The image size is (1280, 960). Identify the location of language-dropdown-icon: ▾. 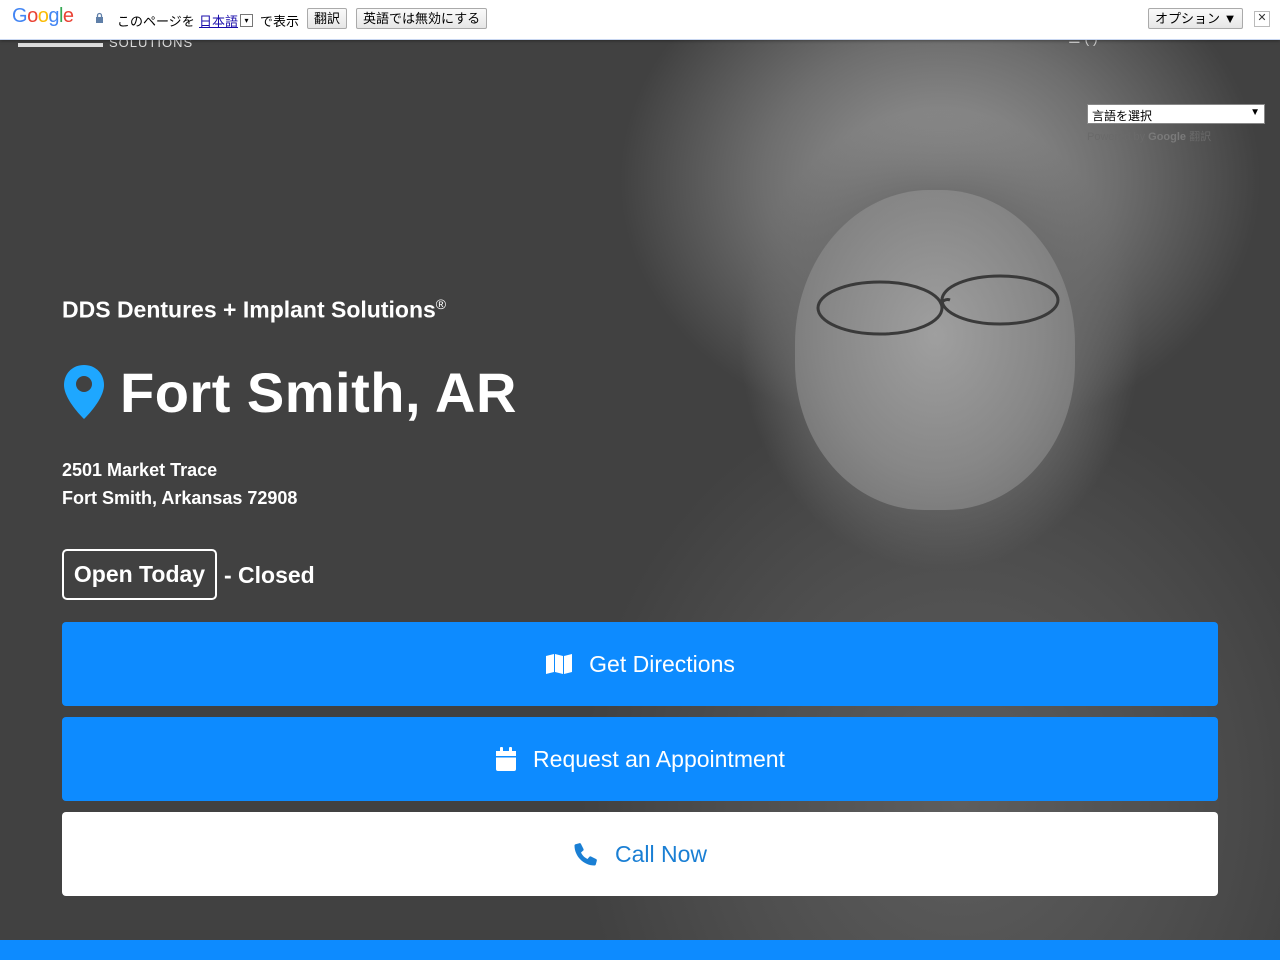
(246, 20).